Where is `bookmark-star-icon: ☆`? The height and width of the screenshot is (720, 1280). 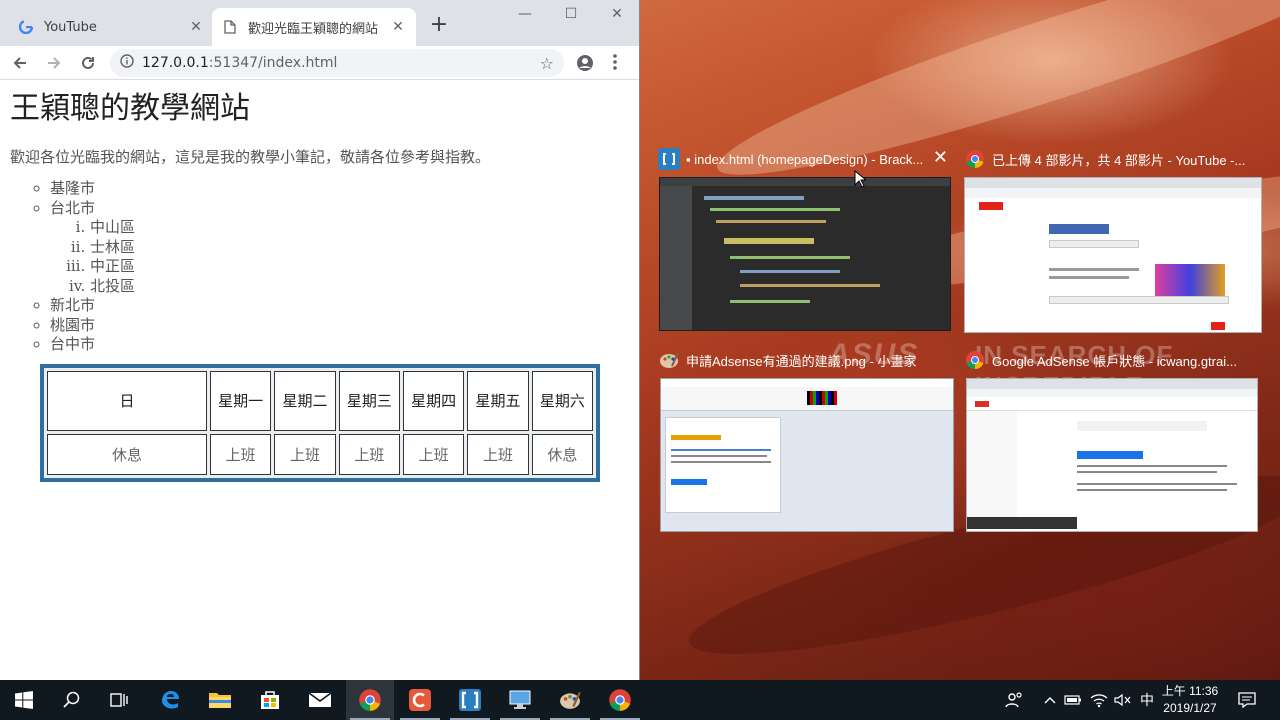
bookmark-star-icon: ☆ is located at coordinates (547, 63).